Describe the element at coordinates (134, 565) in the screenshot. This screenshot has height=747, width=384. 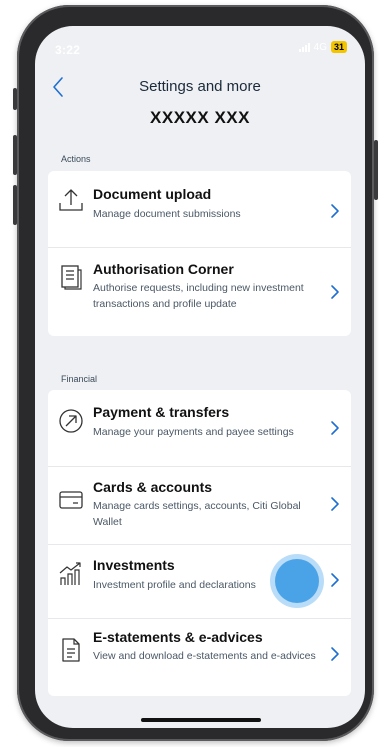
I see `item-title: Investments` at that location.